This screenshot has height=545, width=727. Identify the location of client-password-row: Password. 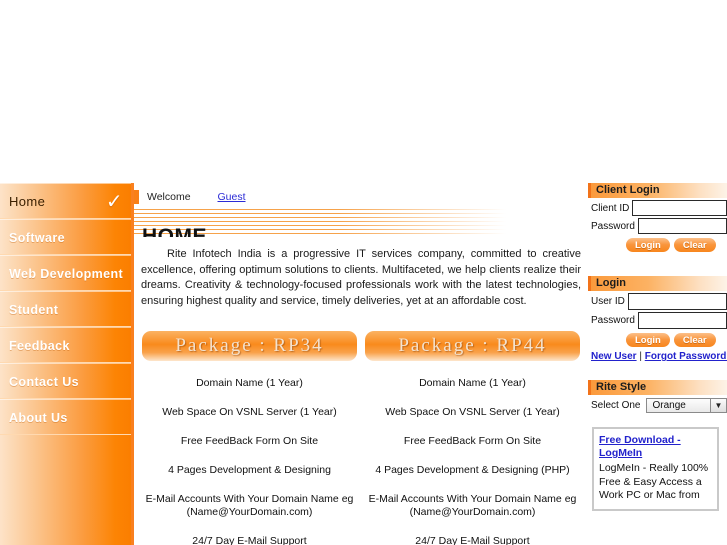
(657, 226).